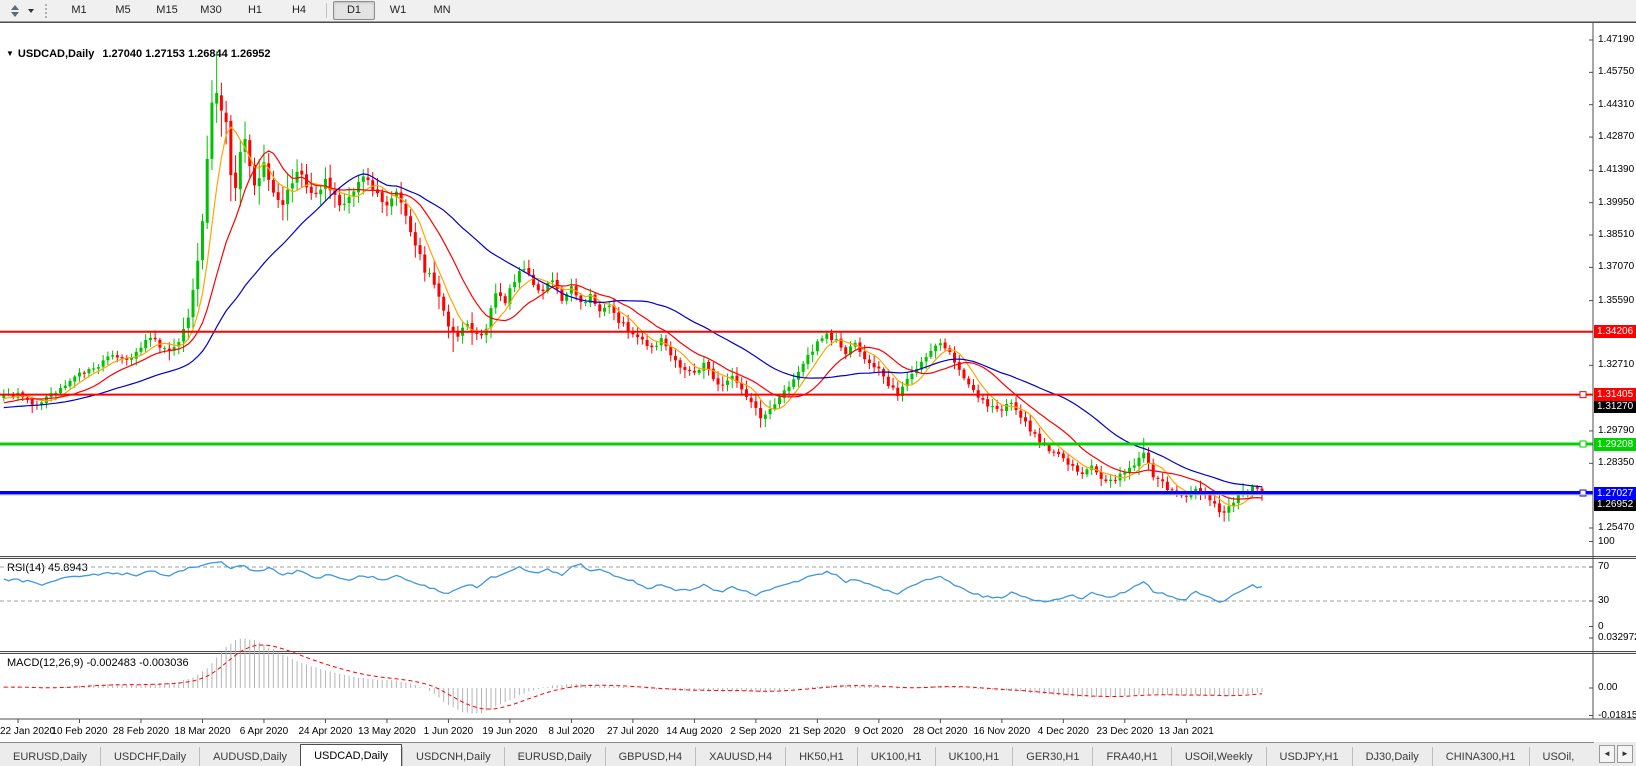 The height and width of the screenshot is (766, 1636). Describe the element at coordinates (650, 756) in the screenshot. I see `chart-tab-gbpusd-h4: GBPUSD,H4` at that location.